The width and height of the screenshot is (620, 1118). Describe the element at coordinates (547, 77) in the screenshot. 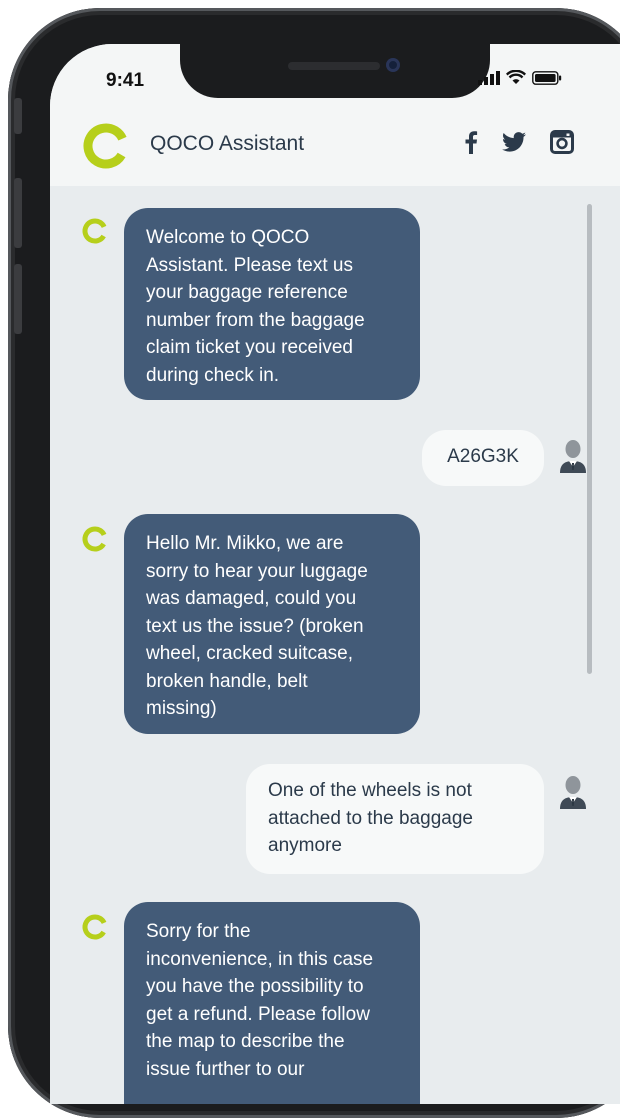

I see `battery-icon` at that location.